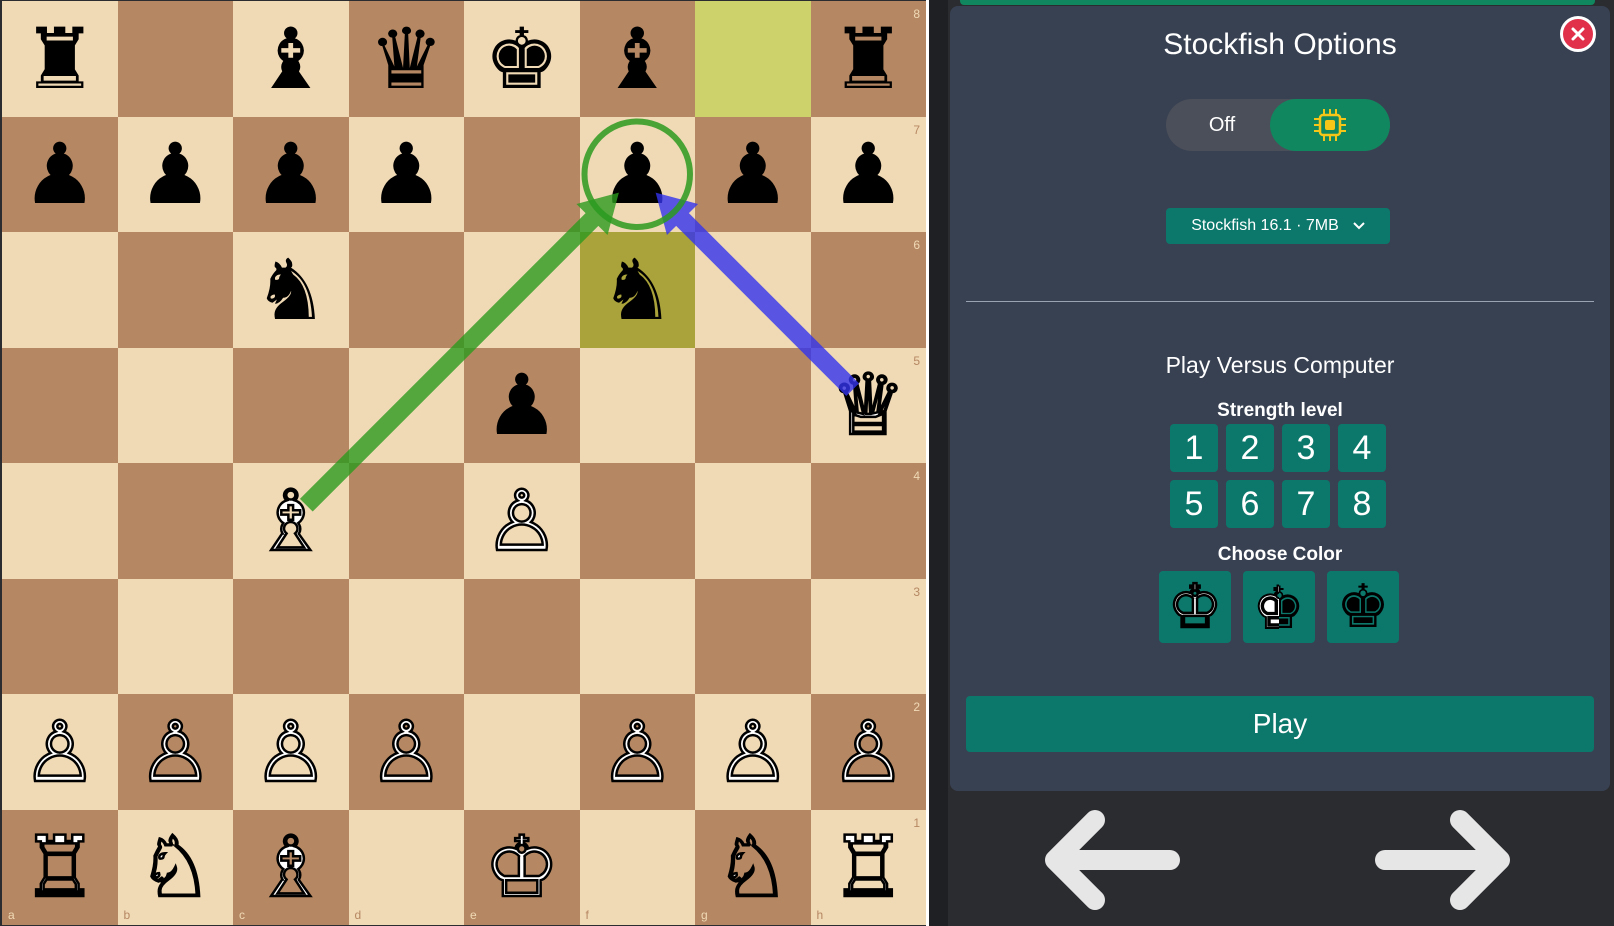 The image size is (1614, 926). What do you see at coordinates (175, 752) in the screenshot?
I see `white-pawn-b2: ♙` at bounding box center [175, 752].